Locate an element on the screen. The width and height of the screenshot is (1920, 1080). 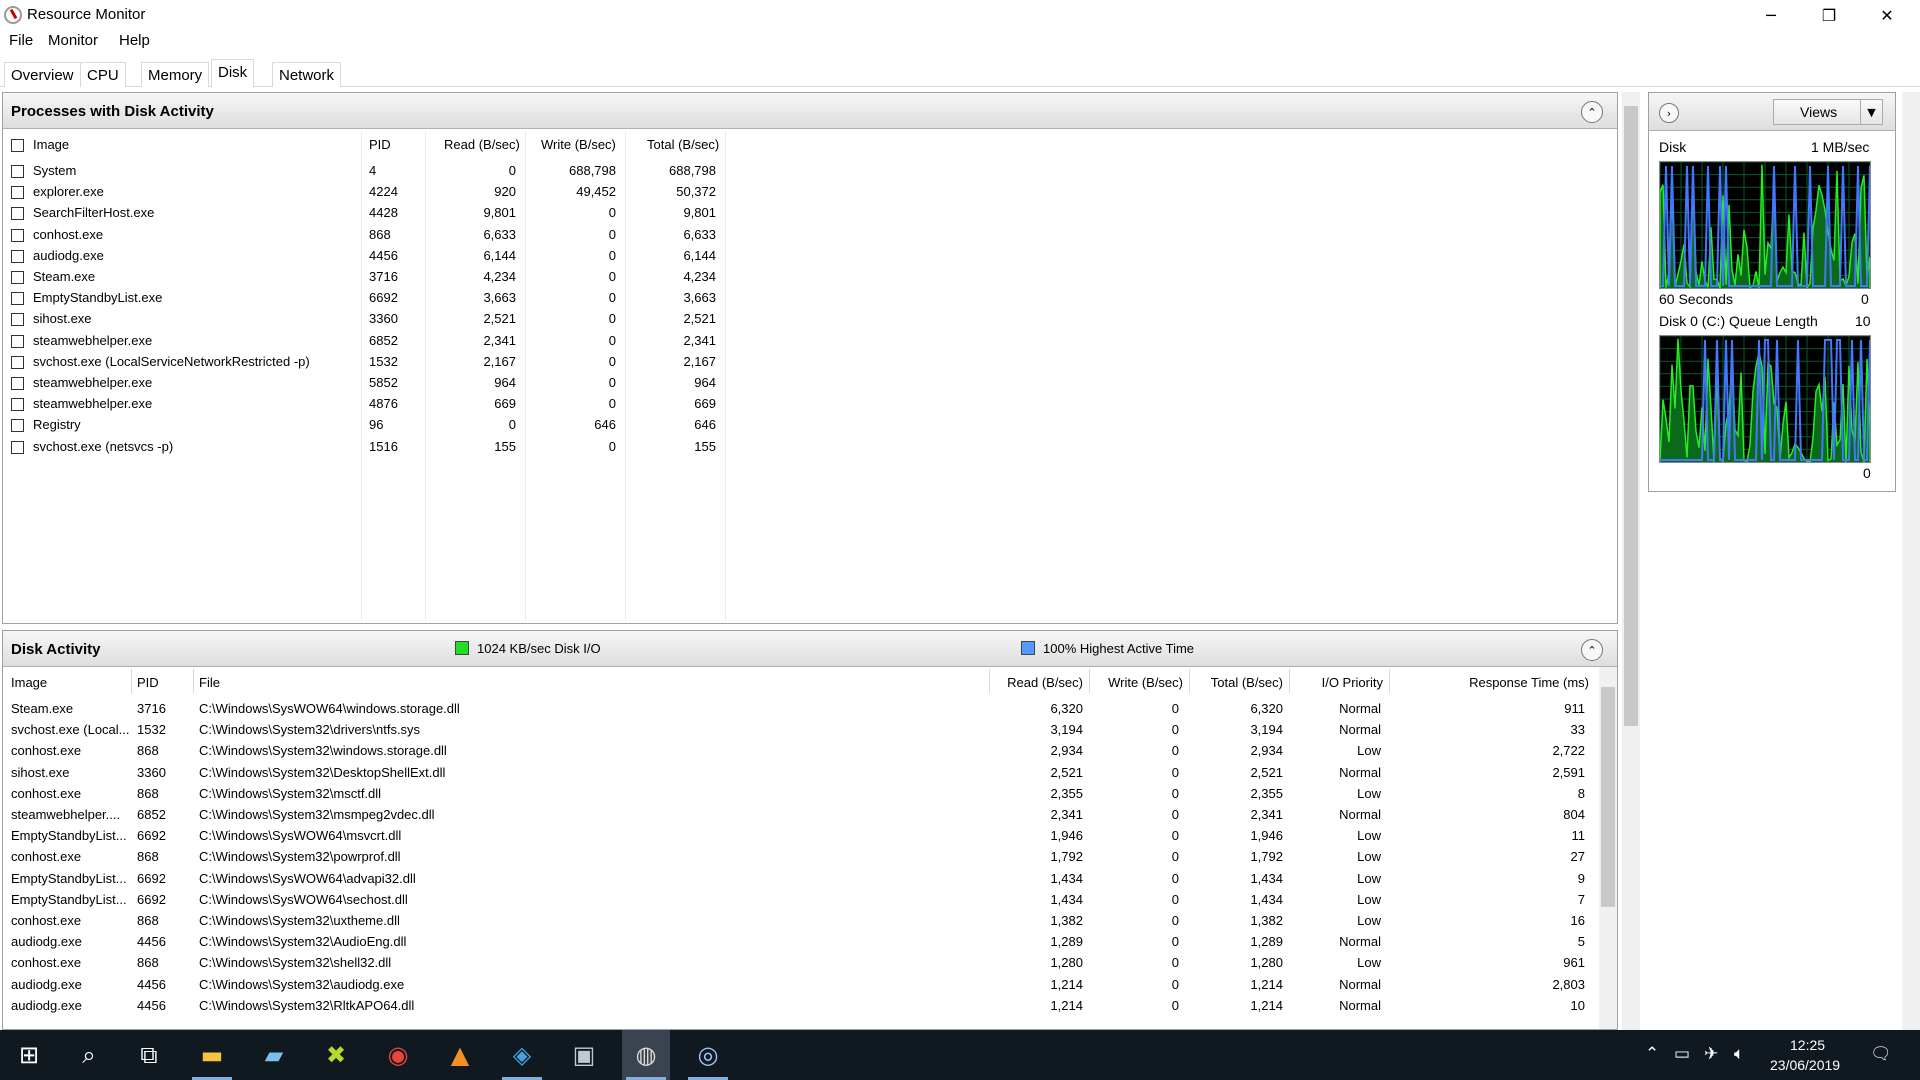
chevron-down-icon: ▼ is located at coordinates (1871, 112).